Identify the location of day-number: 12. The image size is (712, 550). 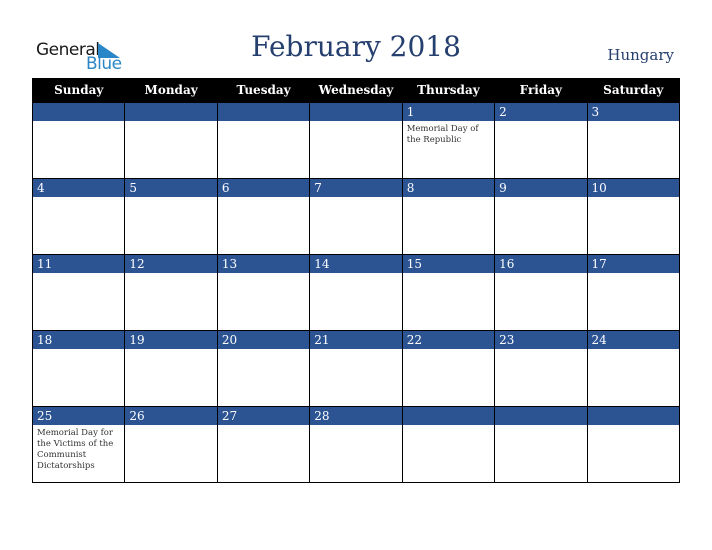
(171, 264).